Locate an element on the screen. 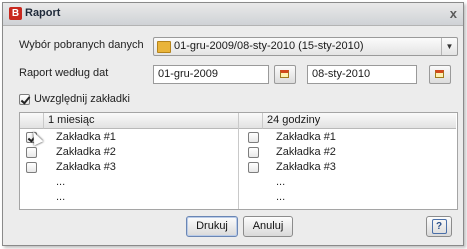 This screenshot has height=249, width=467. tab-checkbox-col1-row3 is located at coordinates (31, 167).